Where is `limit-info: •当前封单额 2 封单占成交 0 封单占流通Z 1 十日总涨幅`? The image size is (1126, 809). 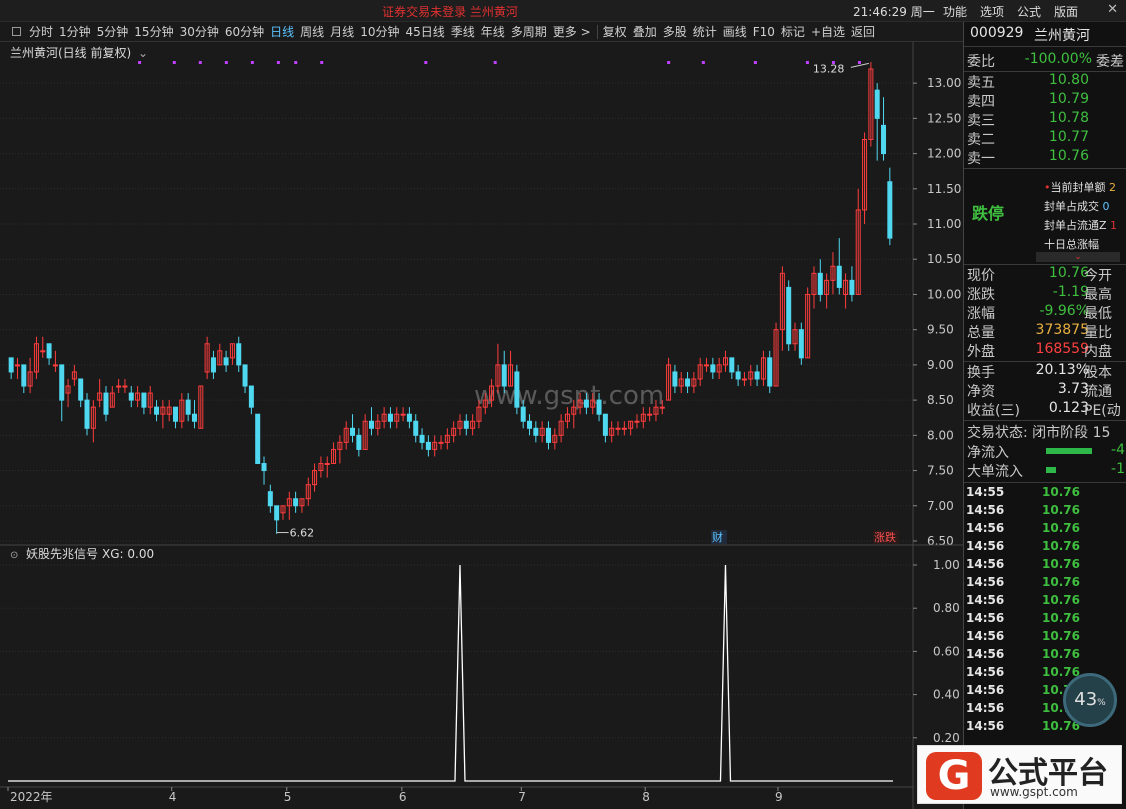
limit-info: •当前封单额 2 封单占成交 0 封单占流通Z 1 十日总涨幅 is located at coordinates (1080, 216).